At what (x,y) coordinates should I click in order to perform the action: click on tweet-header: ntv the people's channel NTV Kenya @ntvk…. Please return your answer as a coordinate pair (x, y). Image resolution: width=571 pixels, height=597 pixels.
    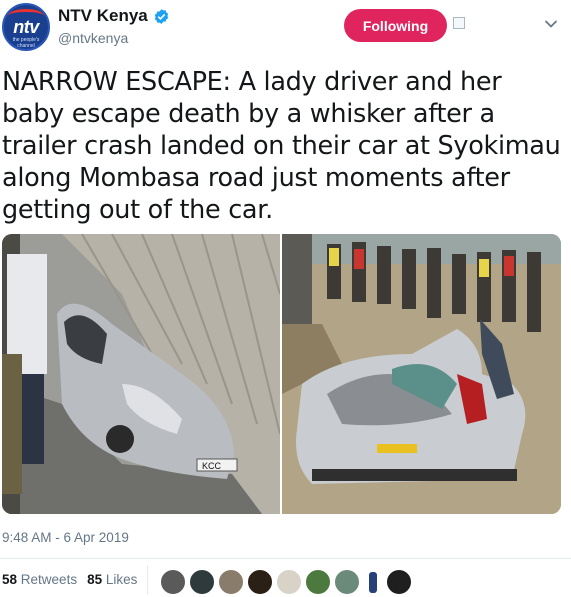
    Looking at the image, I should click on (285, 30).